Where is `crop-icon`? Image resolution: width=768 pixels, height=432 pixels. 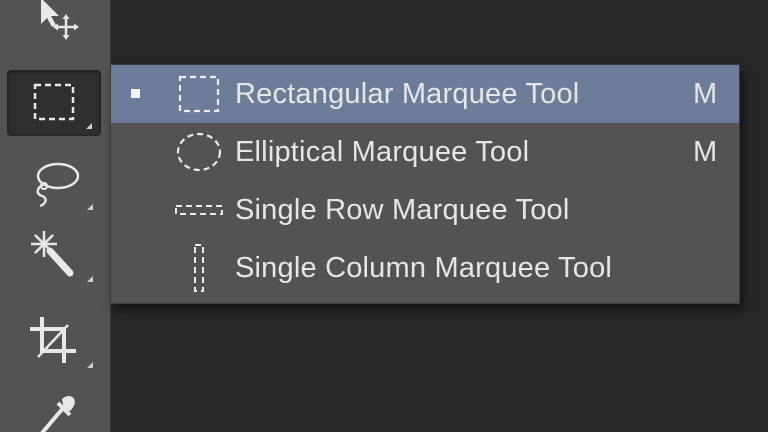 crop-icon is located at coordinates (53, 340).